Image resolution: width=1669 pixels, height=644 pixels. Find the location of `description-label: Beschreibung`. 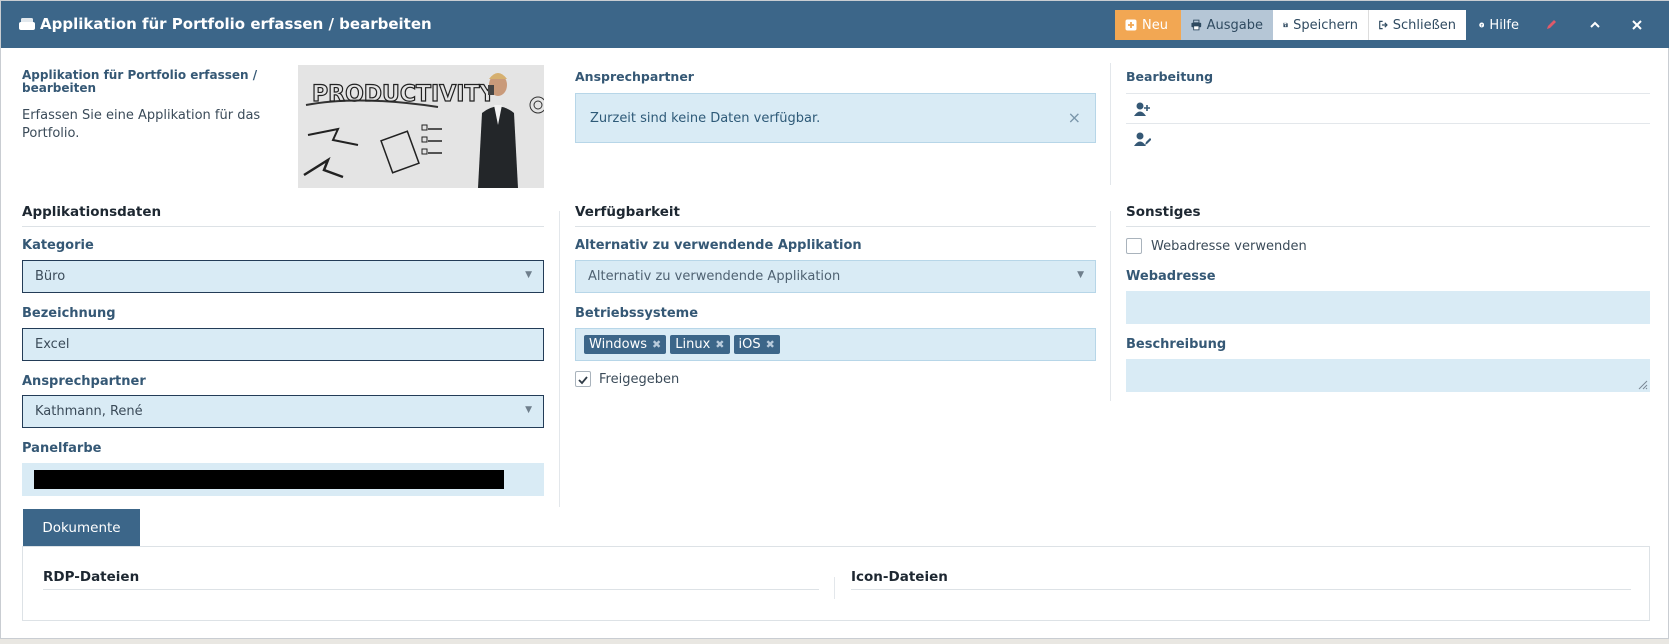

description-label: Beschreibung is located at coordinates (1176, 344).